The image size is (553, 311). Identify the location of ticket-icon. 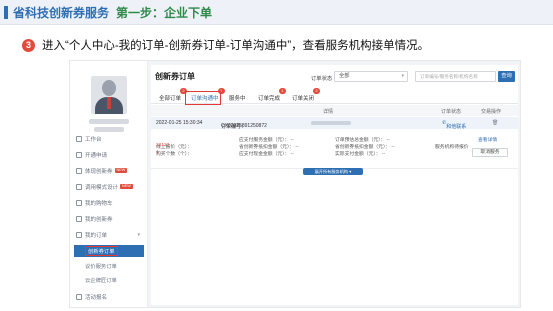
(79, 218).